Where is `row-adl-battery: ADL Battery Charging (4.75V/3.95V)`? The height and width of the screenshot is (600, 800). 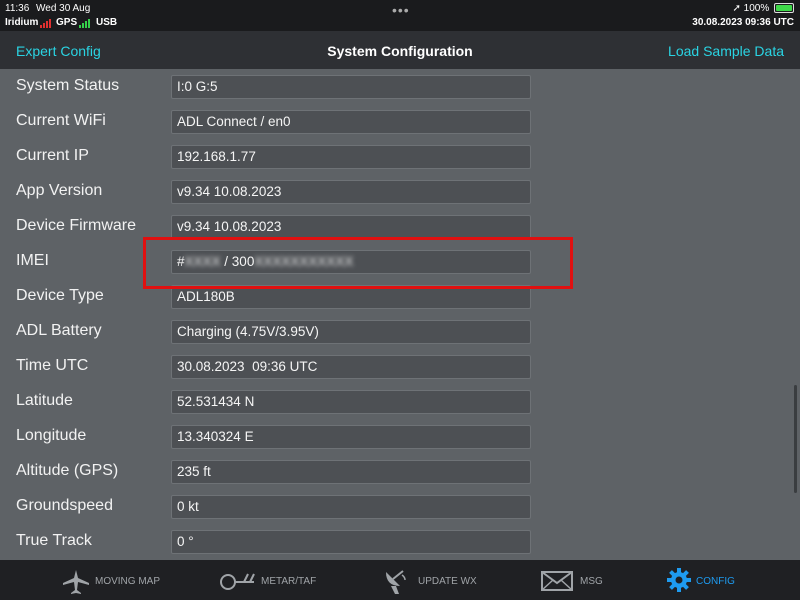 row-adl-battery: ADL Battery Charging (4.75V/3.95V) is located at coordinates (400, 331).